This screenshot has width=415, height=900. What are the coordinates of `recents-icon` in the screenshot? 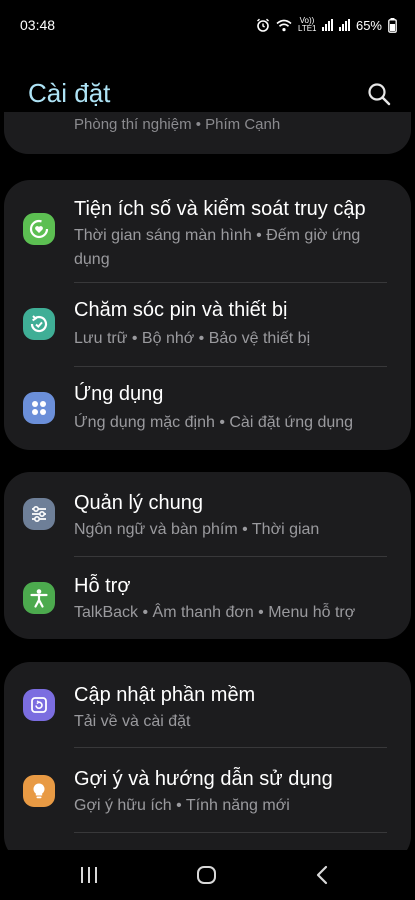 It's located at (89, 875).